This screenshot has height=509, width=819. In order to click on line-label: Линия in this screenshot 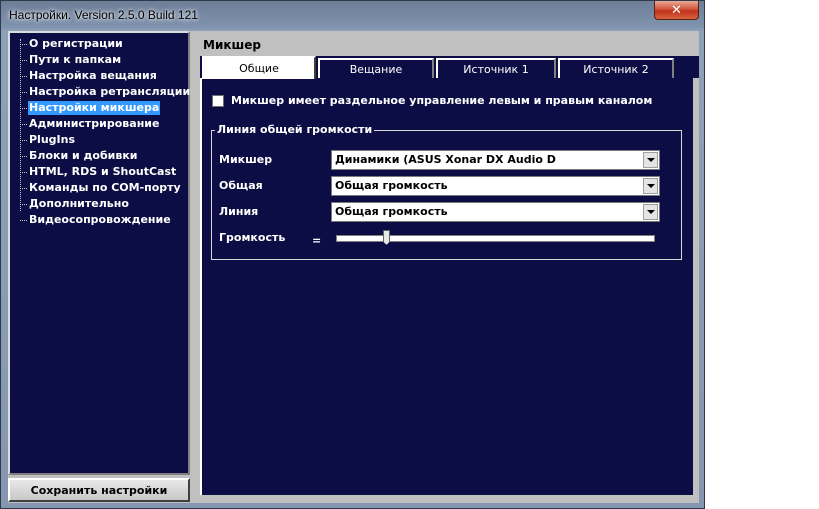, I will do `click(239, 211)`.